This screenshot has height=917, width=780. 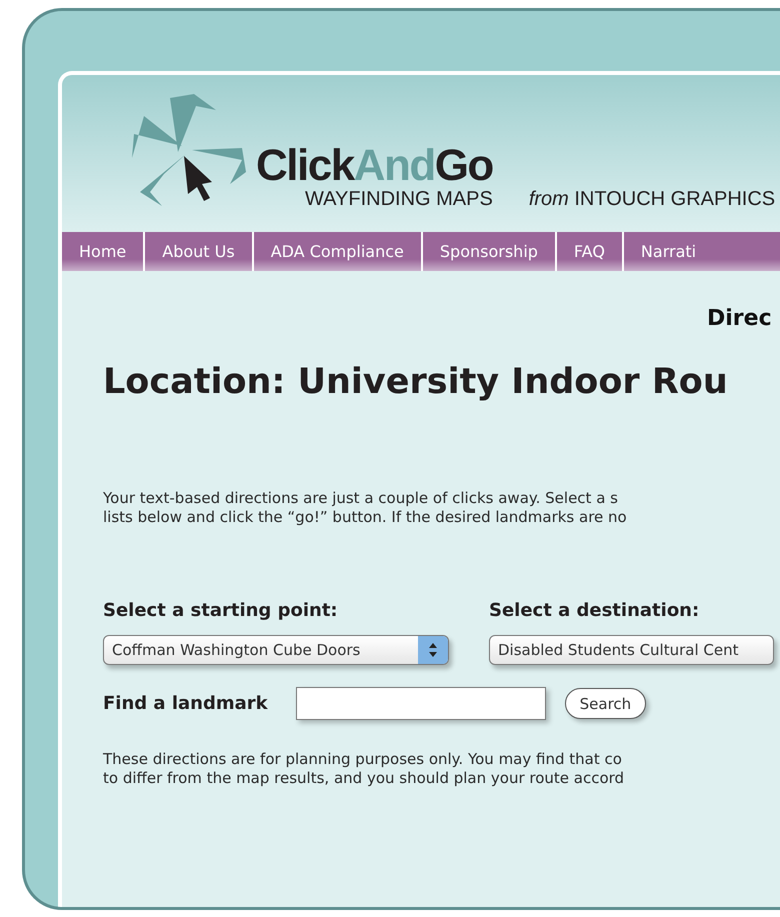 I want to click on nav-link: ADA Compliance, so click(x=338, y=251).